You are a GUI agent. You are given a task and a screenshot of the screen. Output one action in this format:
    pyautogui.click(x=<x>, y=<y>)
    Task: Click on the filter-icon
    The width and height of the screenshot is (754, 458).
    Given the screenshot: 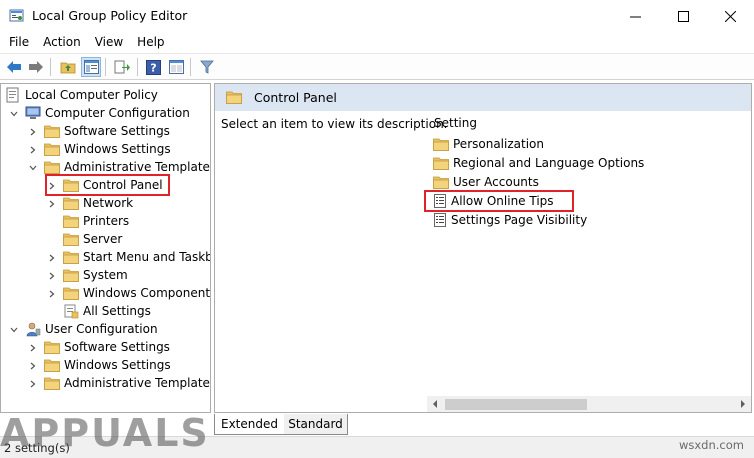 What is the action you would take?
    pyautogui.click(x=207, y=67)
    